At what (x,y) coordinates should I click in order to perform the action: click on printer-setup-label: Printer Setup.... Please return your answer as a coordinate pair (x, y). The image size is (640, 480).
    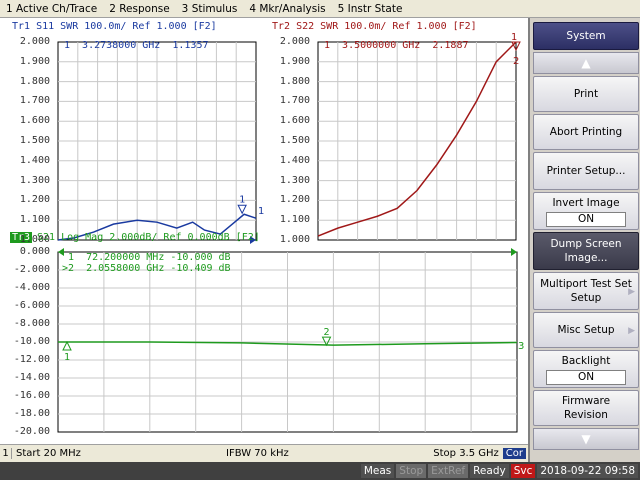
    Looking at the image, I should click on (586, 171).